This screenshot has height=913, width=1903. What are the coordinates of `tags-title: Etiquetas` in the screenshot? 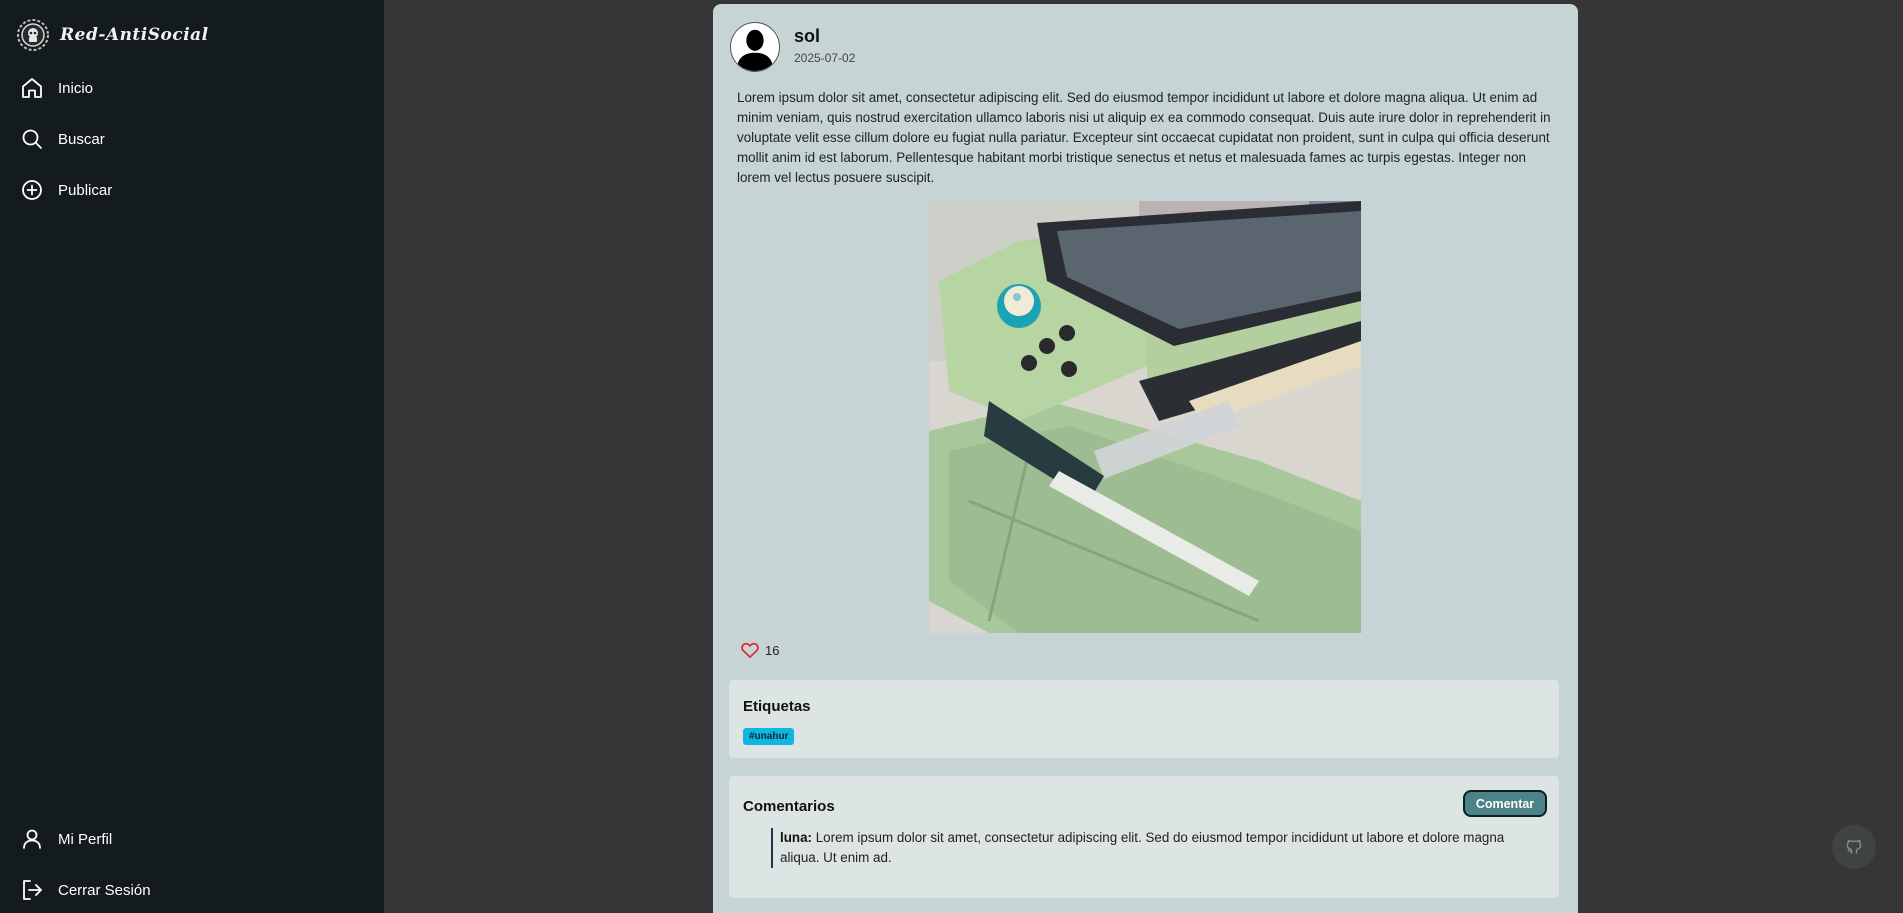 It's located at (777, 706).